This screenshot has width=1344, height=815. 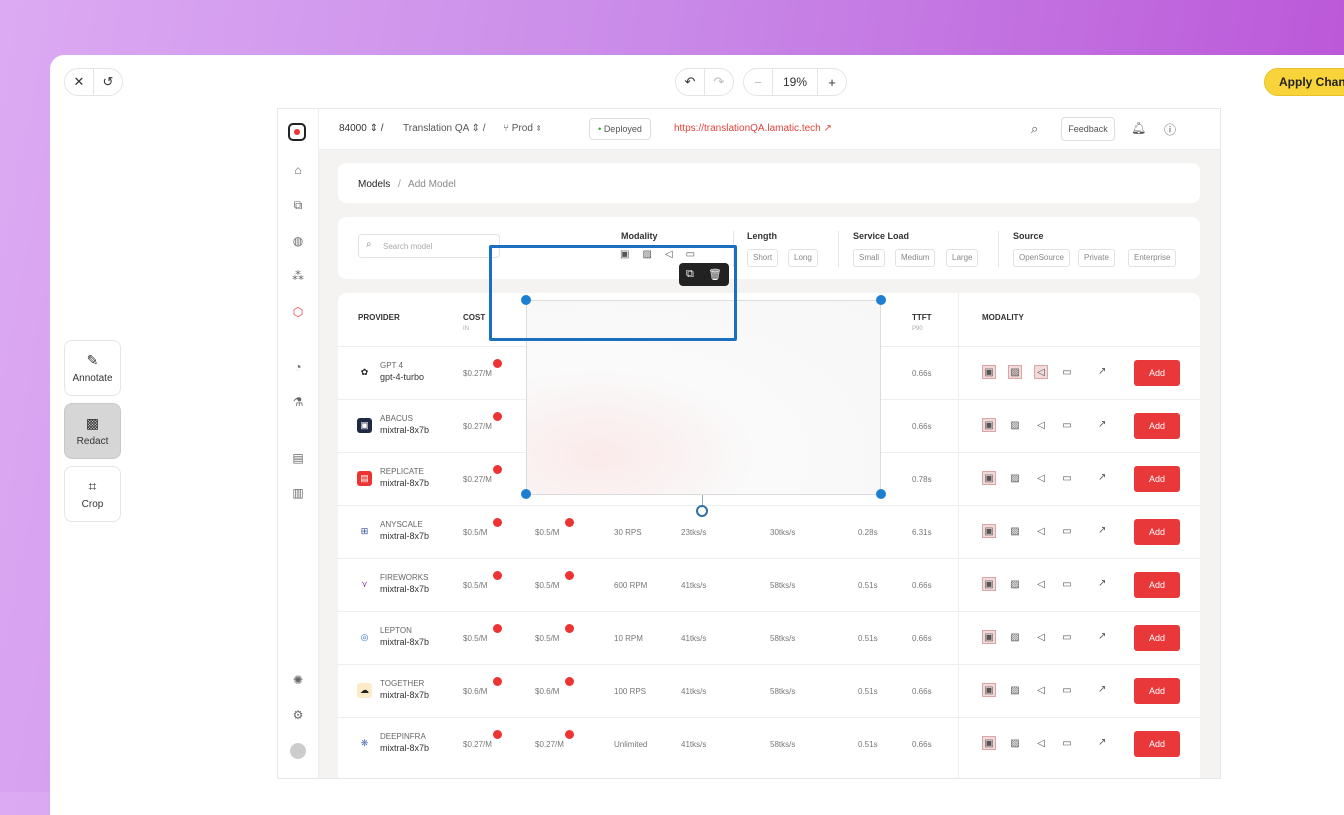 What do you see at coordinates (402, 683) in the screenshot?
I see `provider-name: TOGETHER` at bounding box center [402, 683].